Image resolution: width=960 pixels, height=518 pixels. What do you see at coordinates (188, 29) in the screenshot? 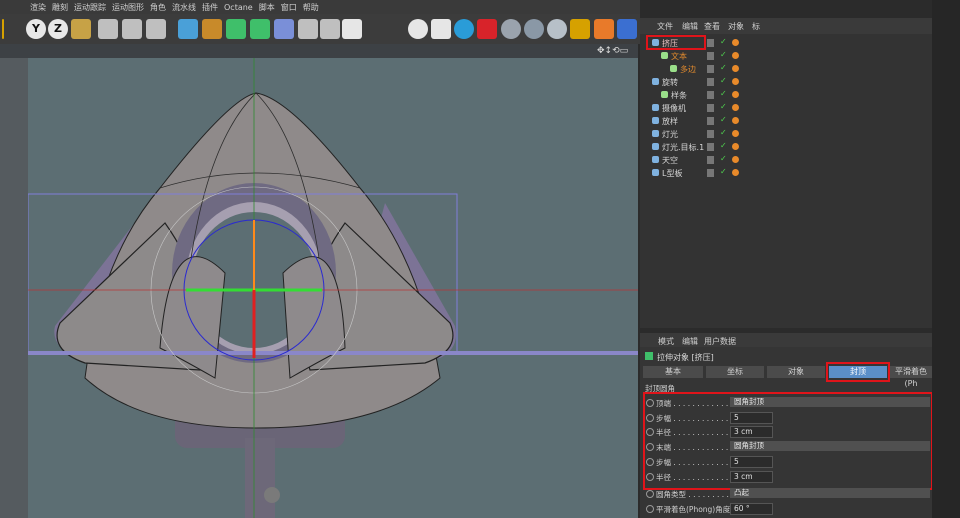
I see `cube-icon` at bounding box center [188, 29].